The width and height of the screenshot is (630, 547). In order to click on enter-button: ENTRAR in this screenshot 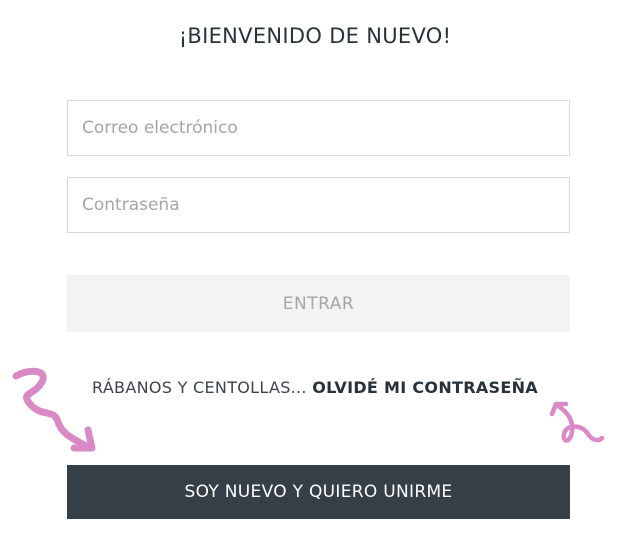, I will do `click(318, 303)`.